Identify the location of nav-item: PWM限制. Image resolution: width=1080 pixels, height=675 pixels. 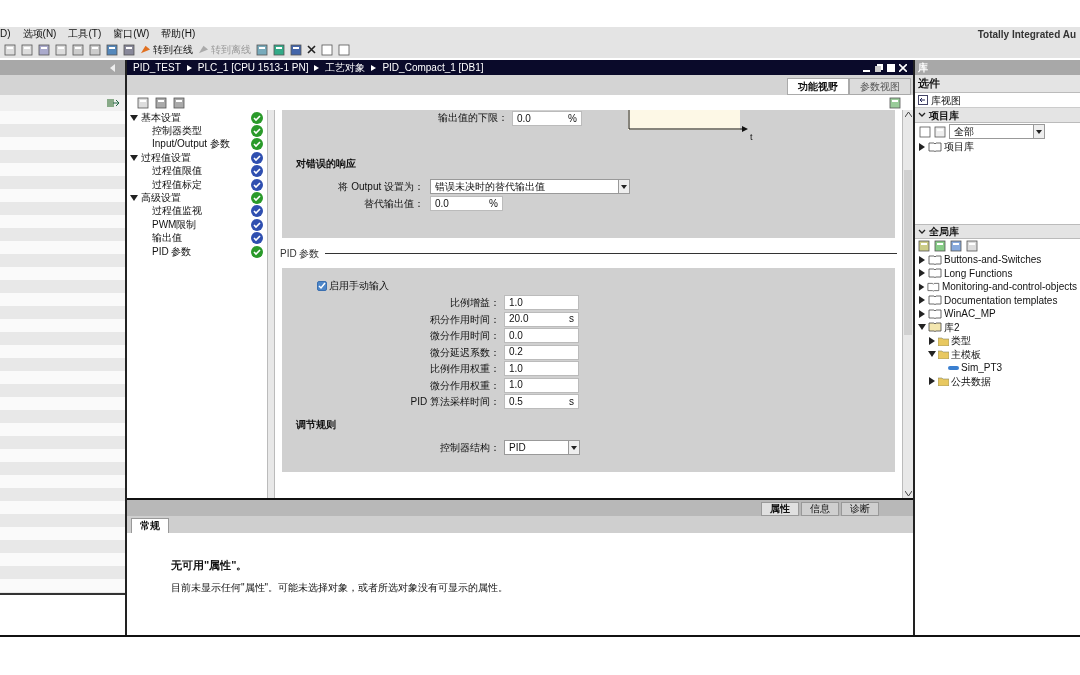
(201, 224).